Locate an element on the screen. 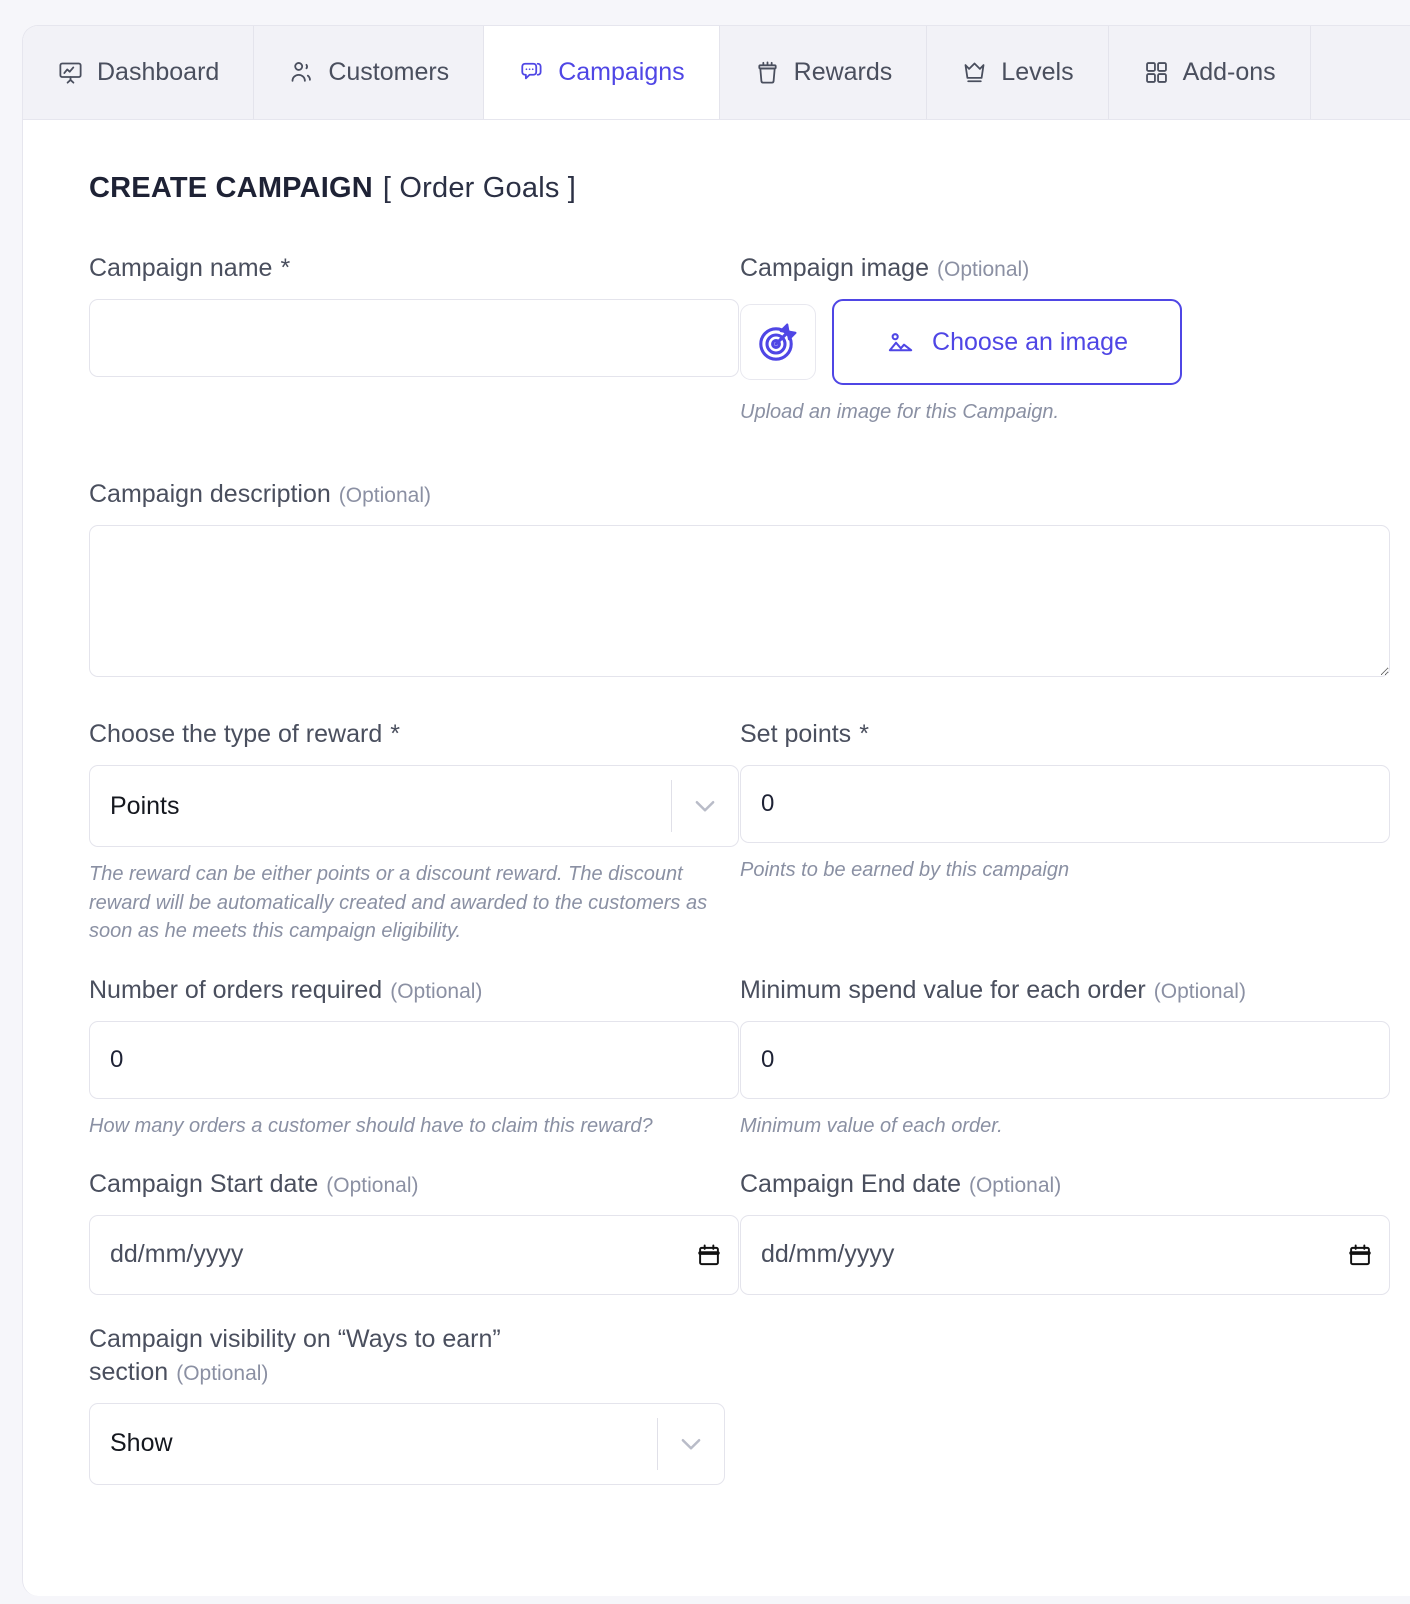 This screenshot has height=1604, width=1410. field-start-date: Campaign Start date (Optional) dd/mm/yyyy is located at coordinates (414, 1231).